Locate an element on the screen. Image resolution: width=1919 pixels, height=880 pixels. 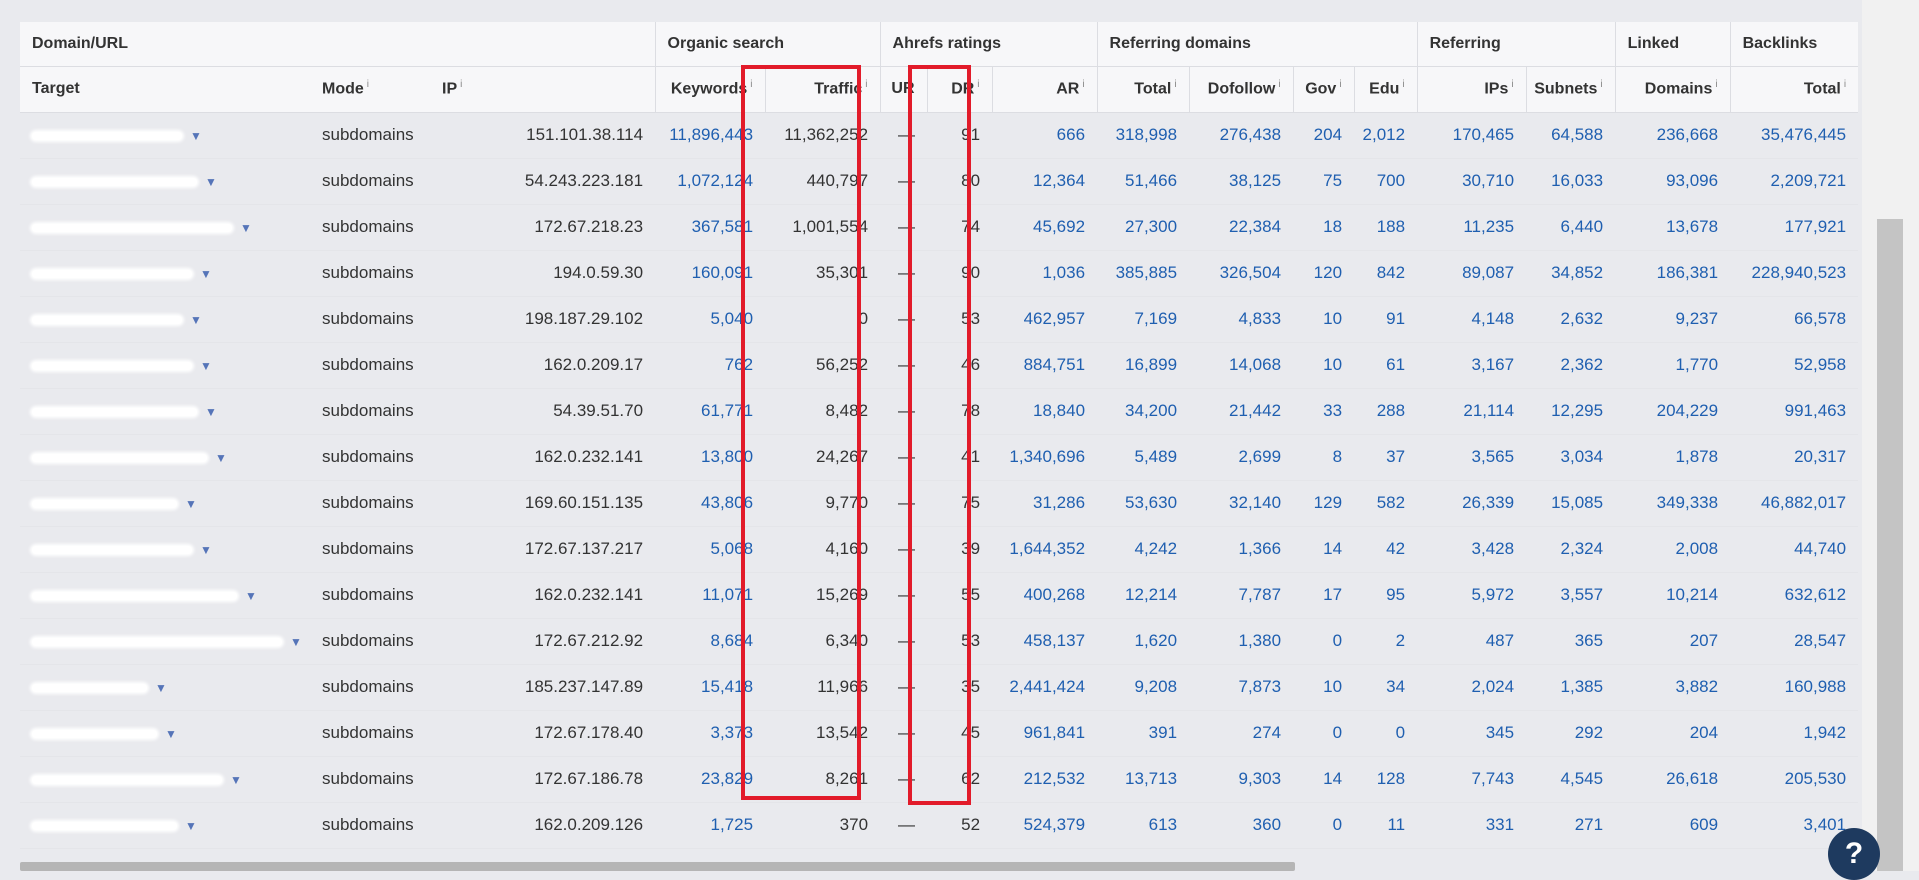
subnets-cell: 2,324 is located at coordinates (1571, 549).